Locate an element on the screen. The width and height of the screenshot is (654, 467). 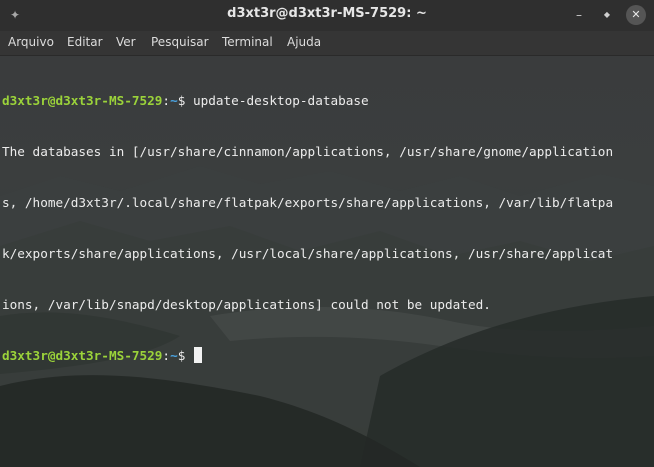
command-text: update-desktop-database is located at coordinates (280, 100).